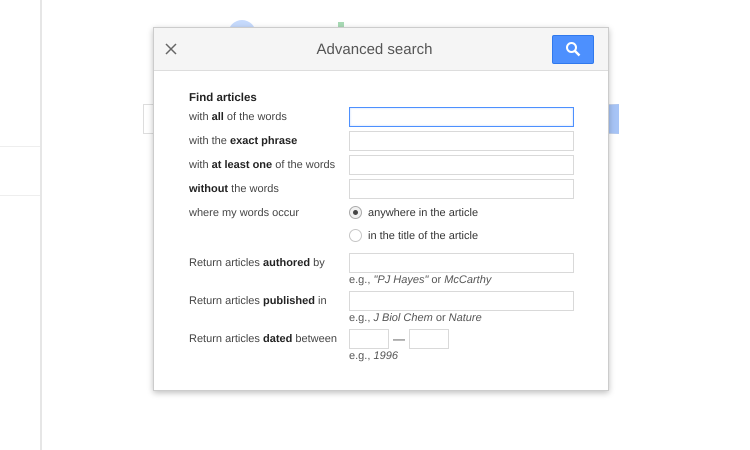 Image resolution: width=750 pixels, height=450 pixels. What do you see at coordinates (262, 165) in the screenshot?
I see `field-label: with at least one of the words` at bounding box center [262, 165].